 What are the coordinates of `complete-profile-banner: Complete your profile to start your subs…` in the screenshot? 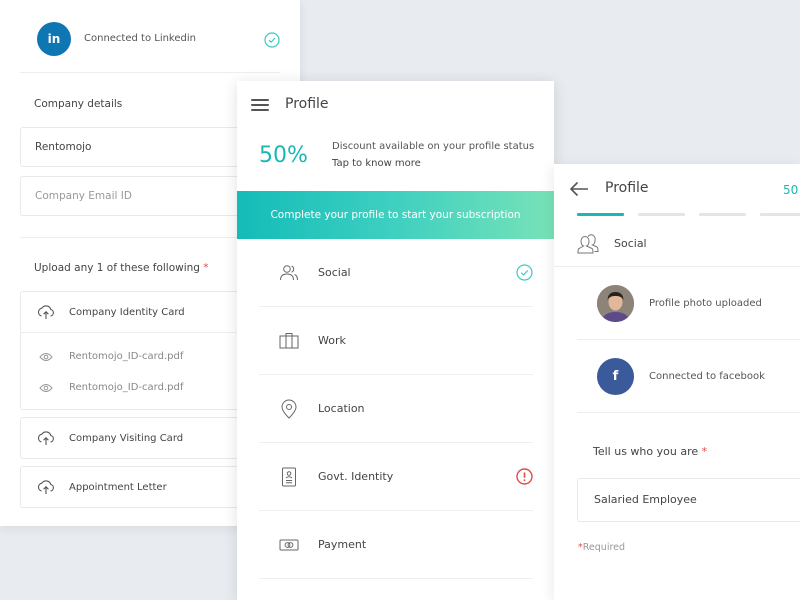 It's located at (395, 215).